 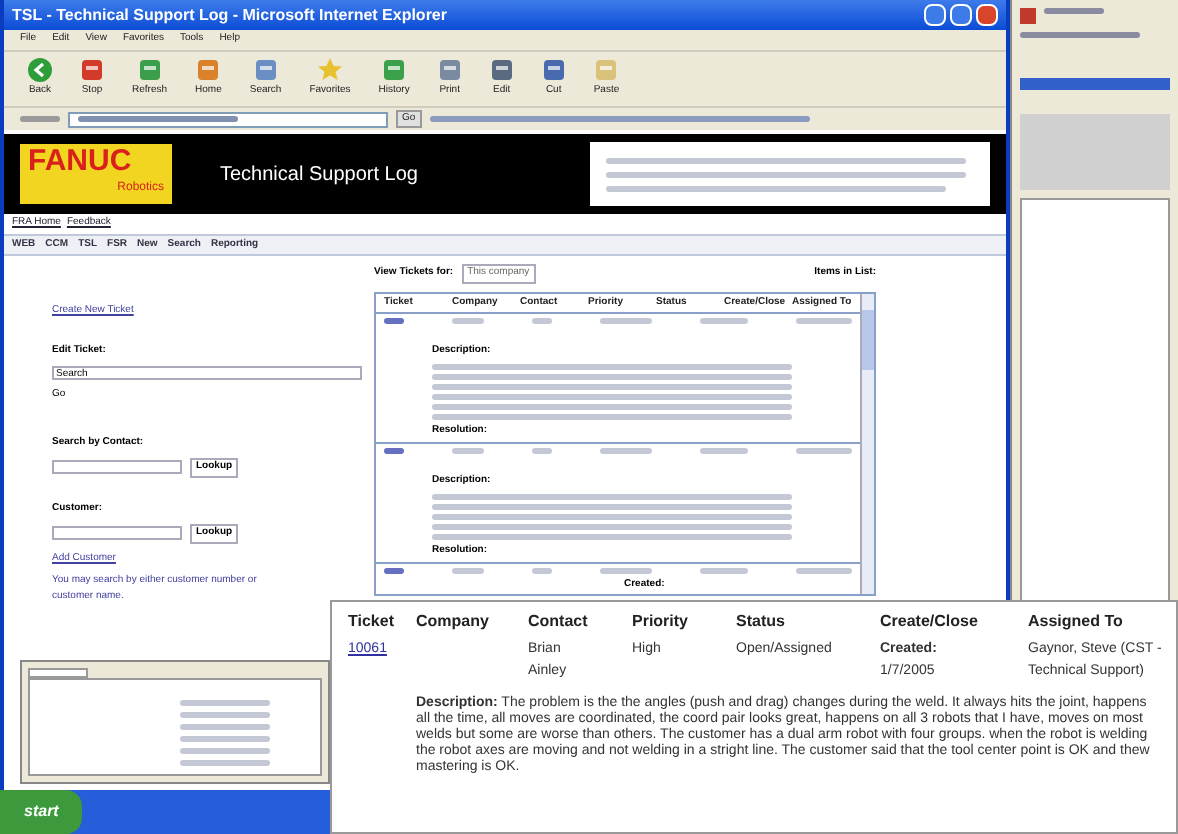 I want to click on column-header: Create/Close, so click(x=930, y=622).